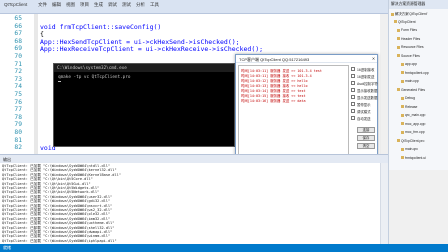 This screenshot has height=252, width=448. I want to click on solution-item: Form Files, so click(407, 30).